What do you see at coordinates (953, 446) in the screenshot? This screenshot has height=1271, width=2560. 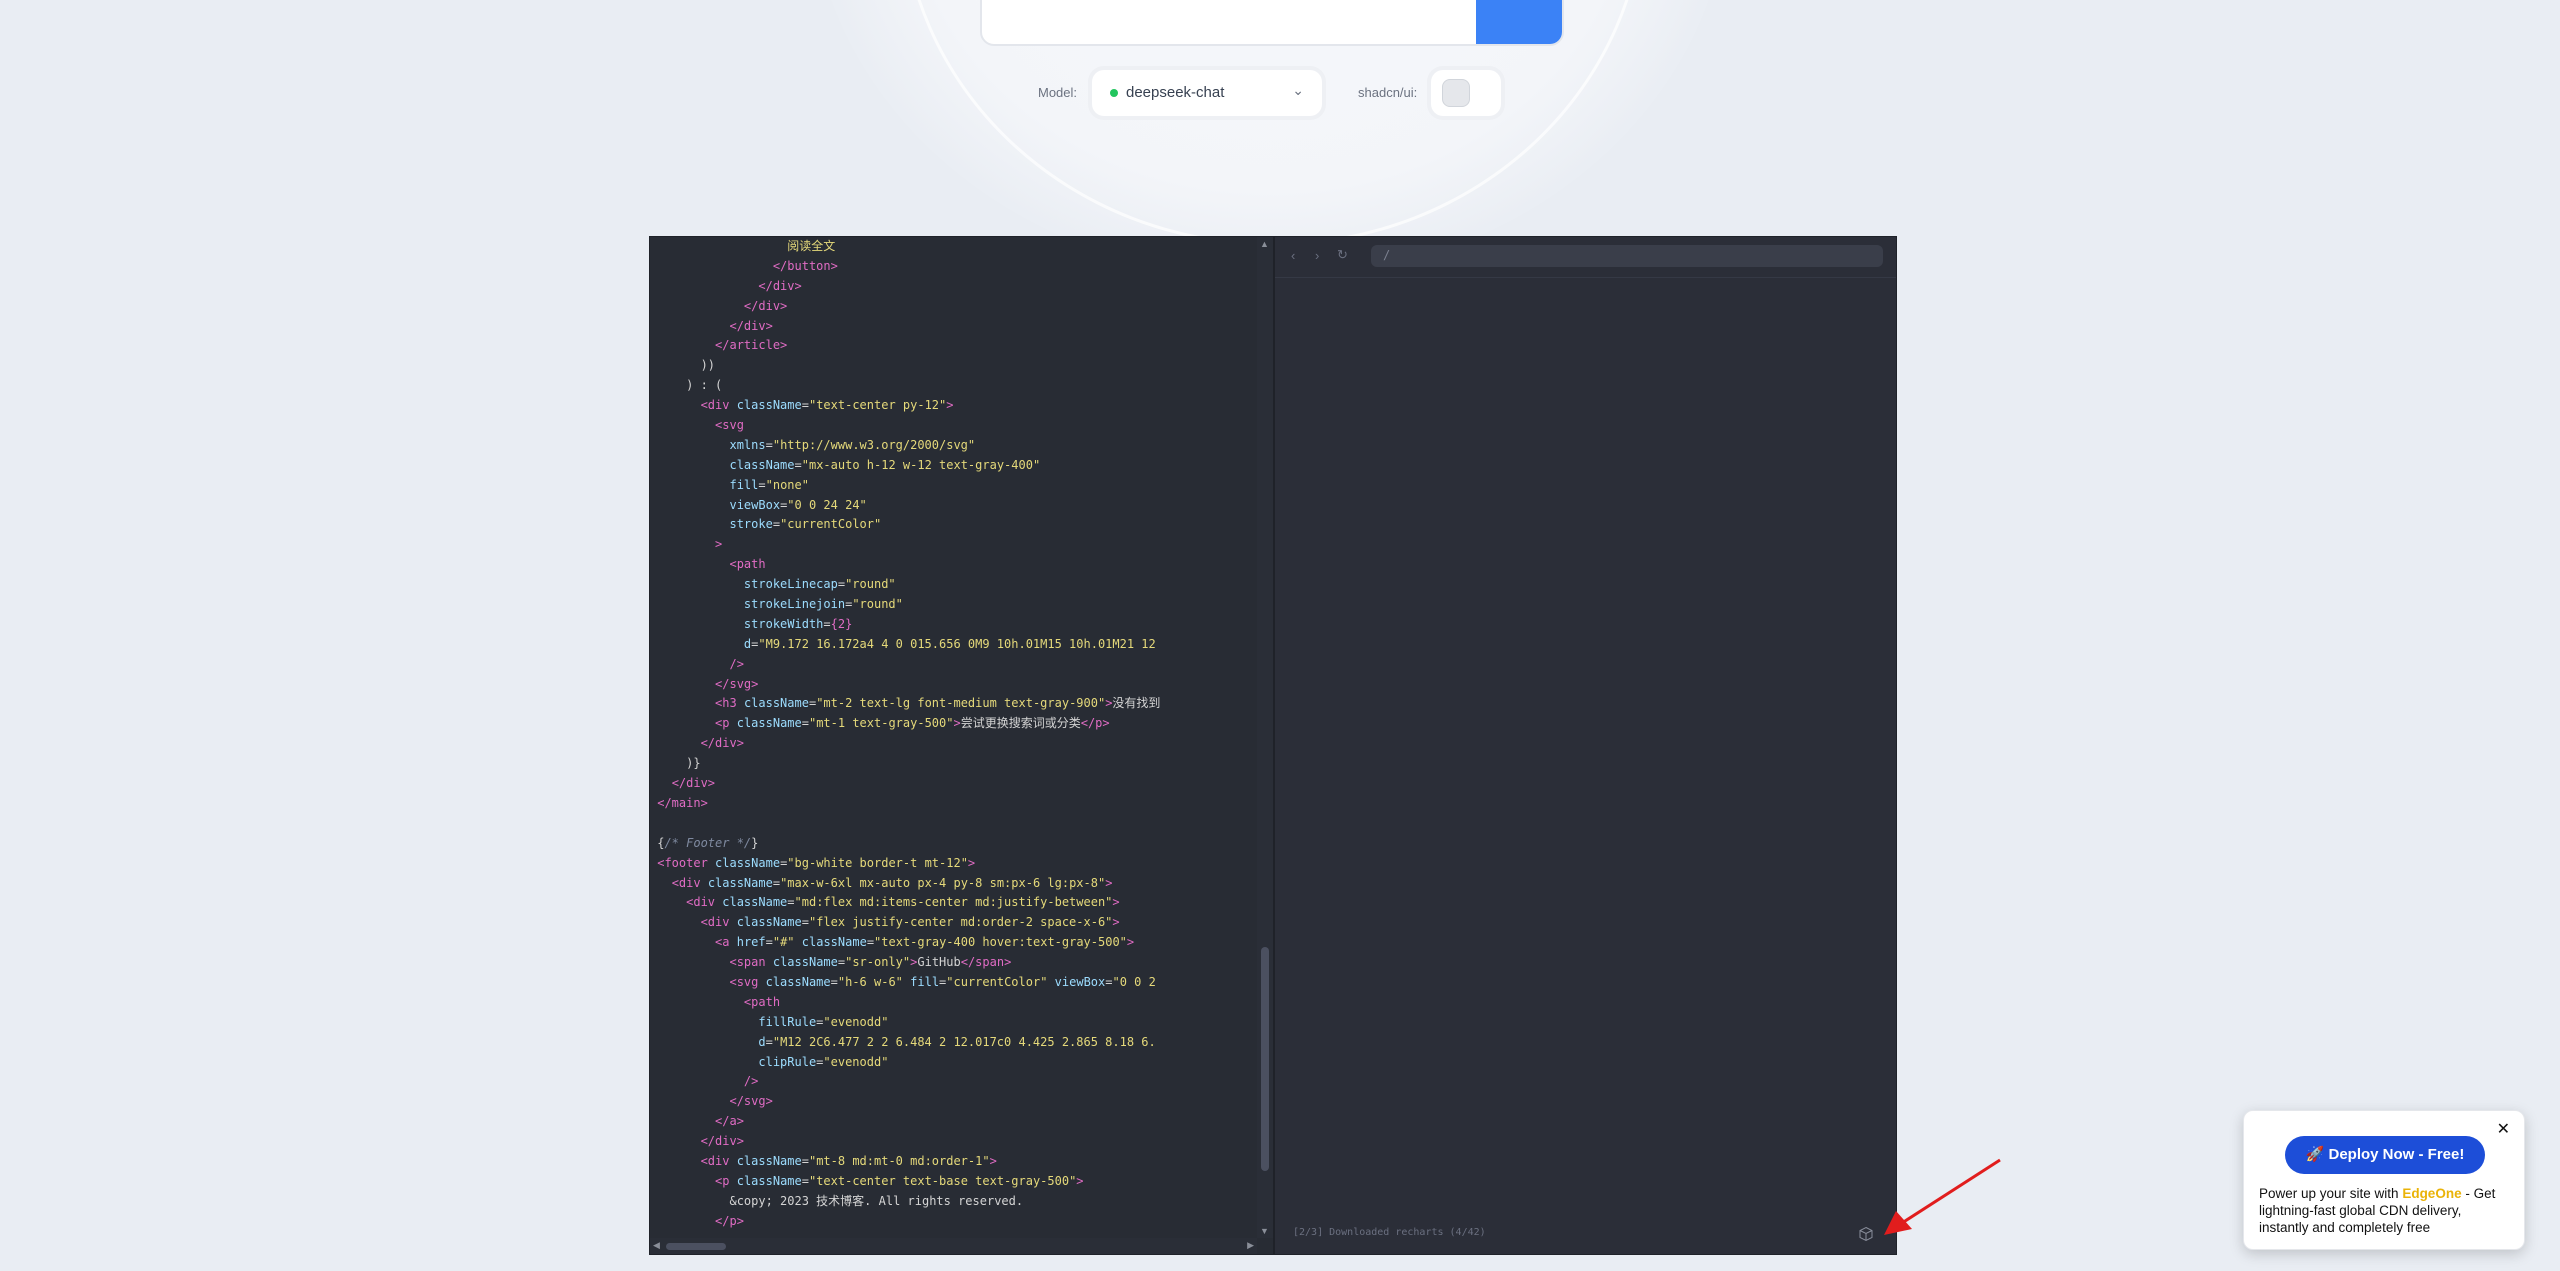 I see `code-line: xmlns="http://www.w3.org/2000/svg"` at bounding box center [953, 446].